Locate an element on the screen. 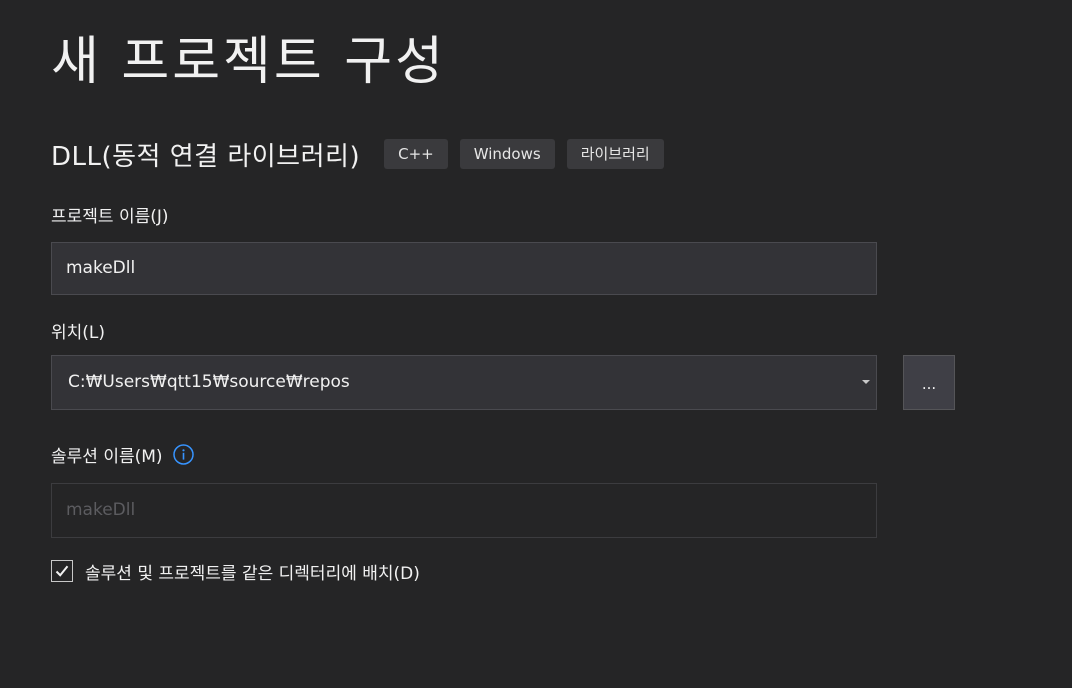  page-title: 새 프로젝트 구성 is located at coordinates (248, 62).